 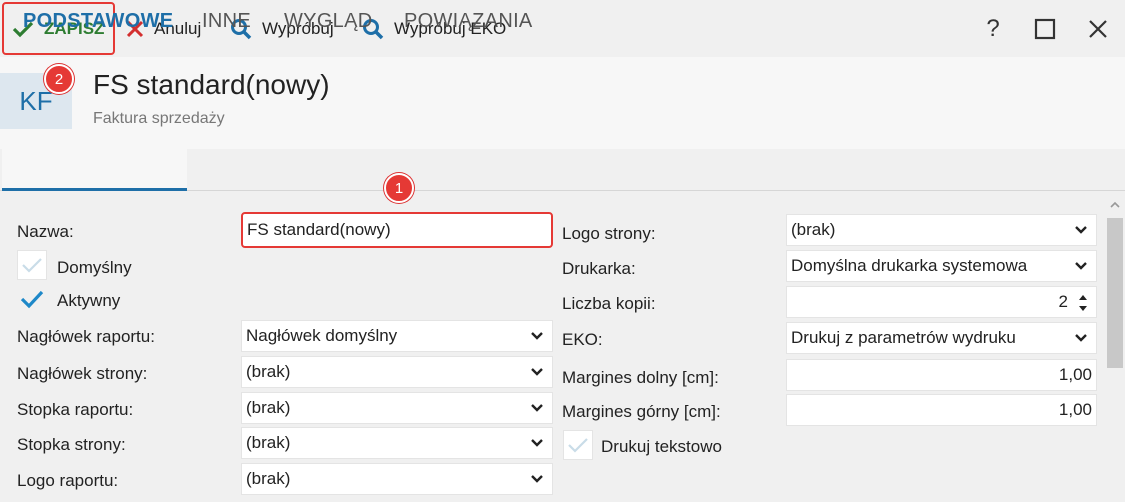 What do you see at coordinates (468, 21) in the screenshot?
I see `tab-powiazania: POWIĄZANIA` at bounding box center [468, 21].